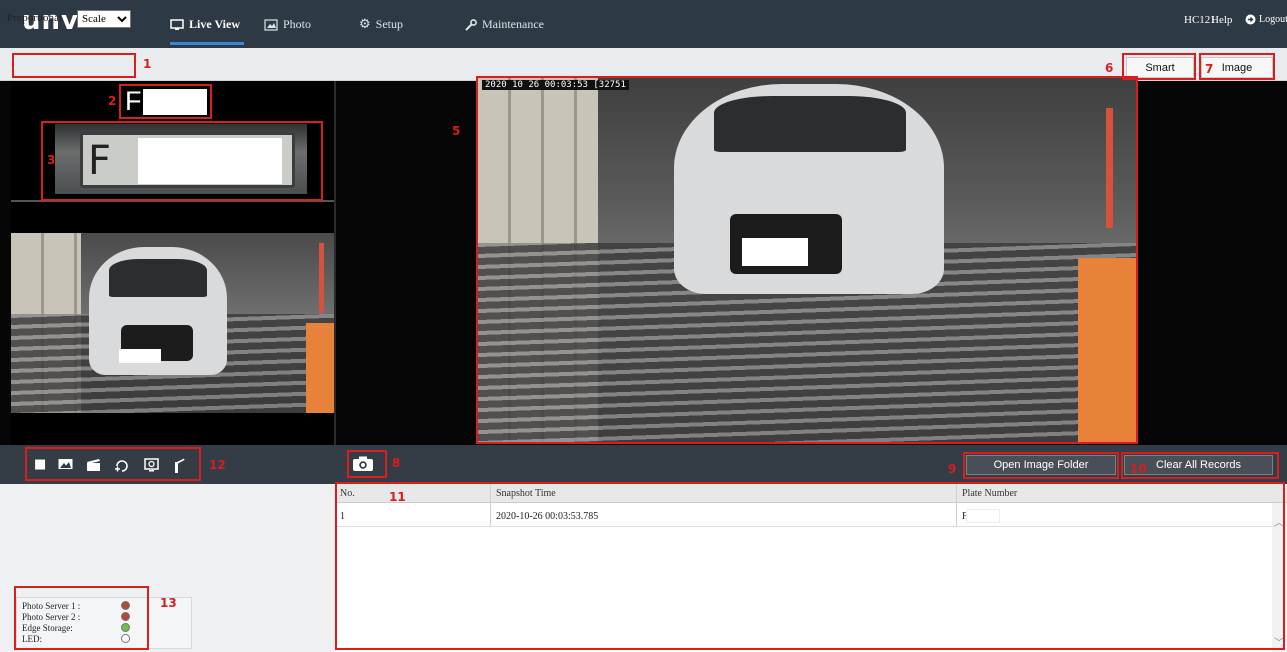 The image size is (1287, 652). Describe the element at coordinates (547, 516) in the screenshot. I see `cell-snapshot-time: 2020-10-26 00:03:53.785` at that location.